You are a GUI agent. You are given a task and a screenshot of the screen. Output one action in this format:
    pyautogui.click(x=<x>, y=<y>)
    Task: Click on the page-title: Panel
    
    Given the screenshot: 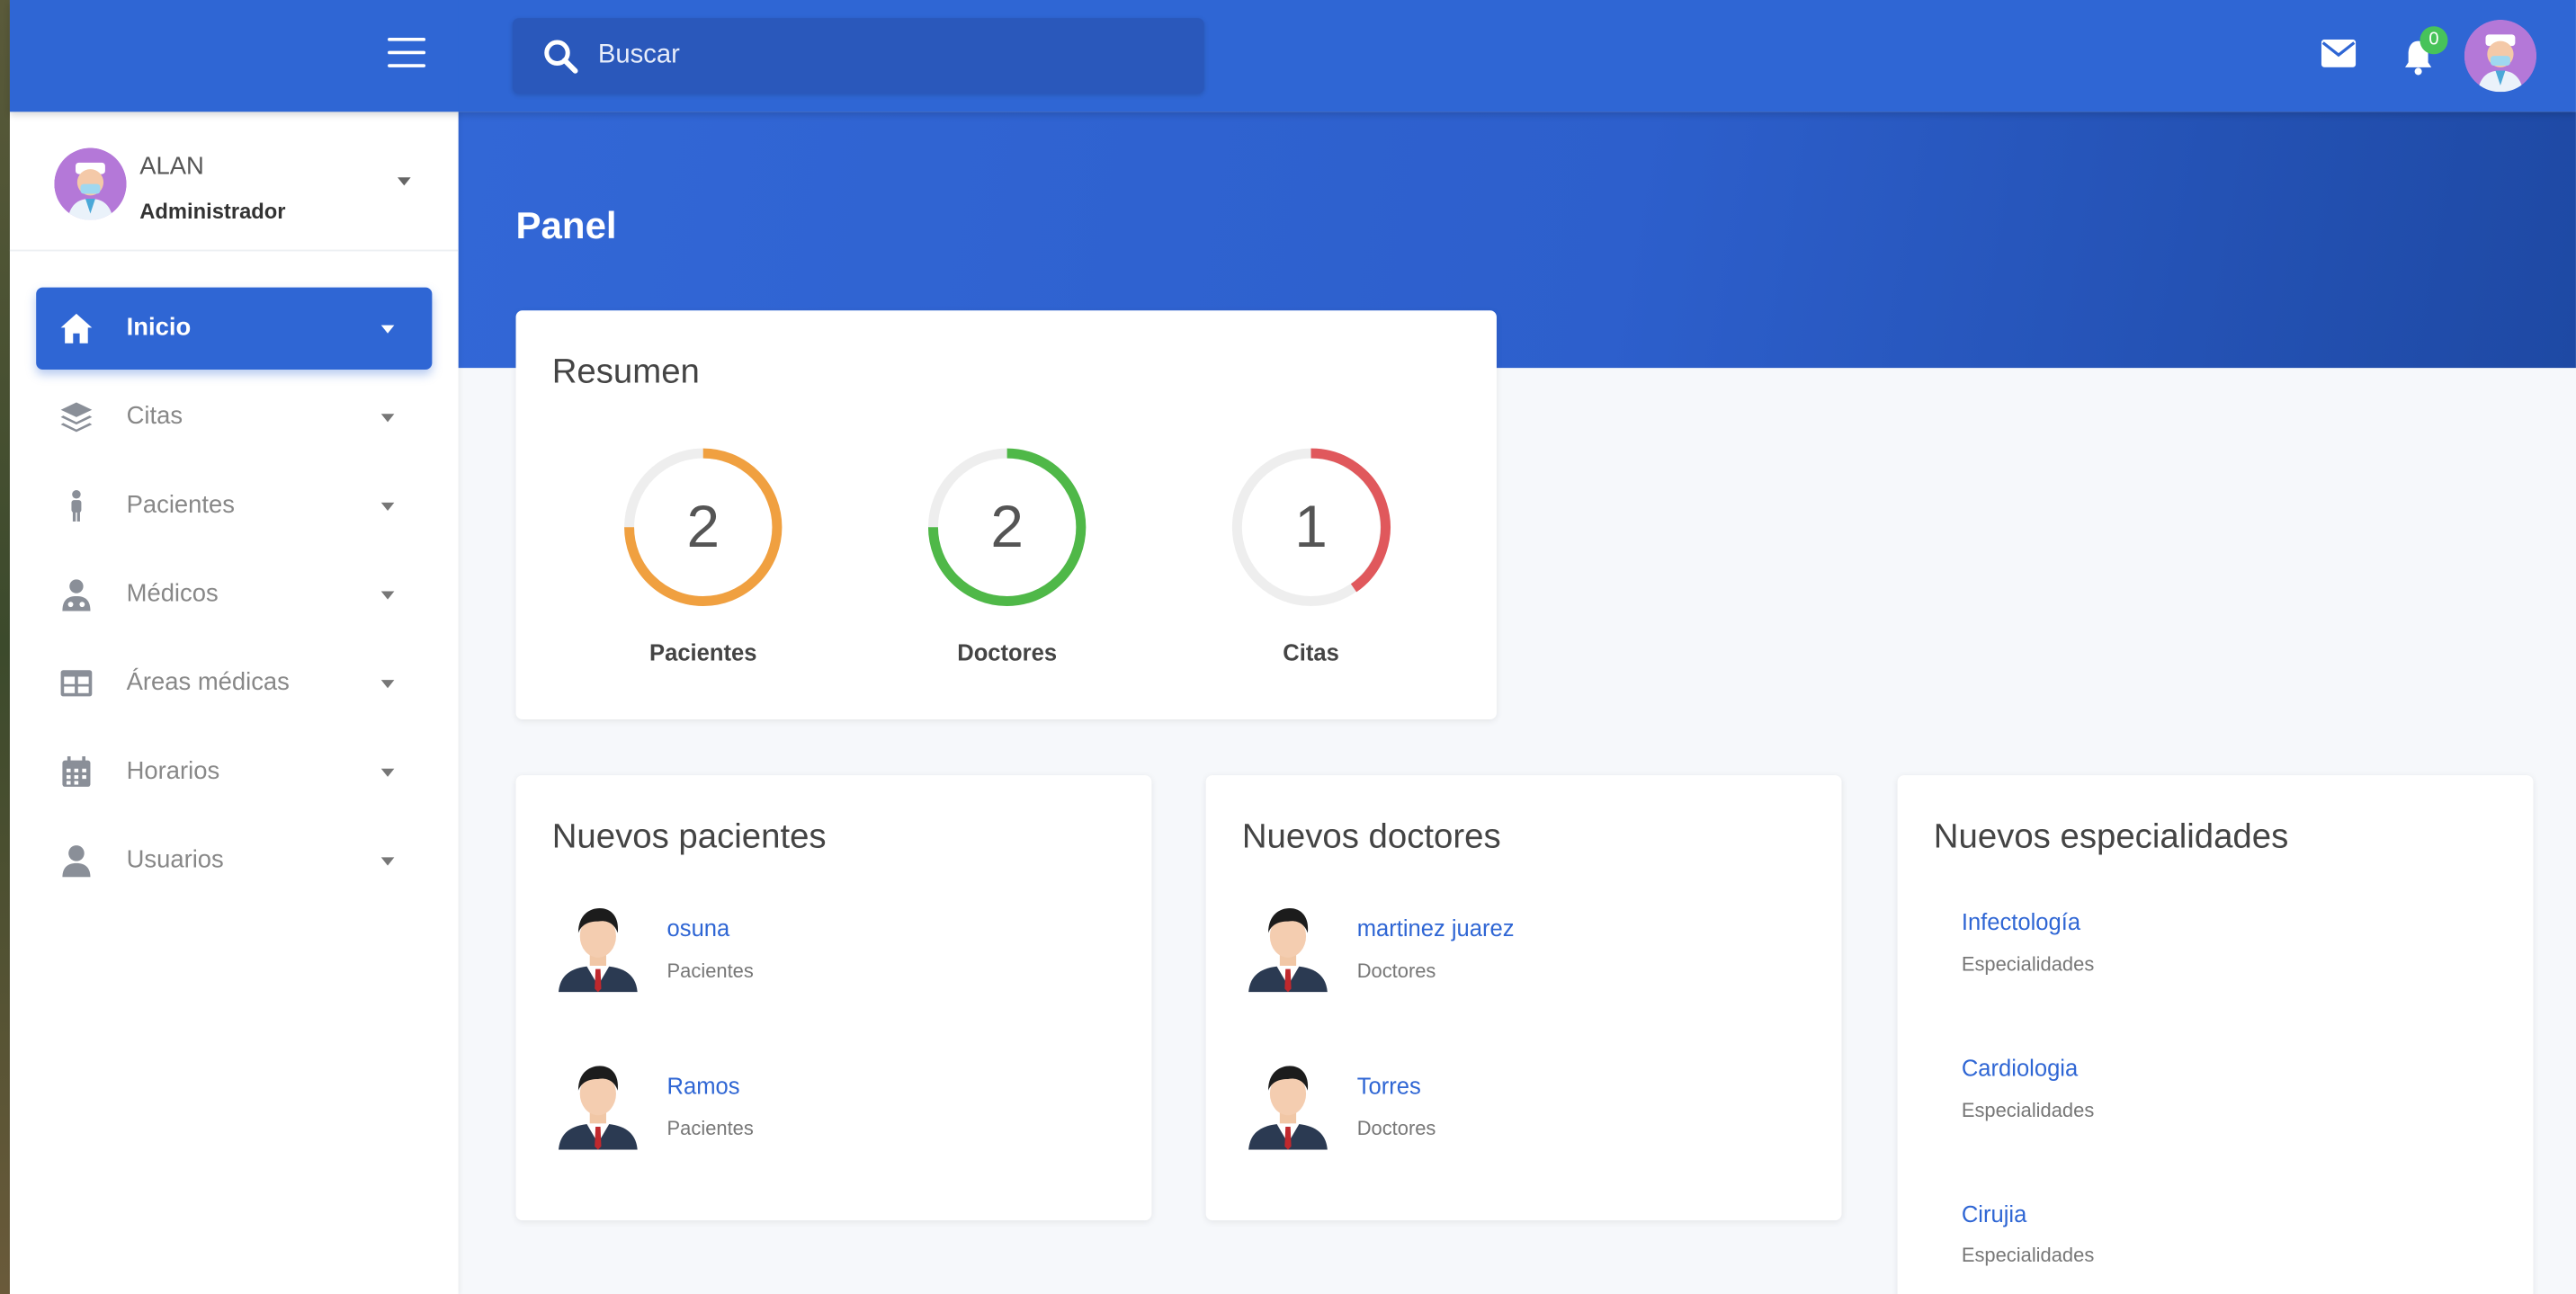 What is the action you would take?
    pyautogui.click(x=566, y=224)
    